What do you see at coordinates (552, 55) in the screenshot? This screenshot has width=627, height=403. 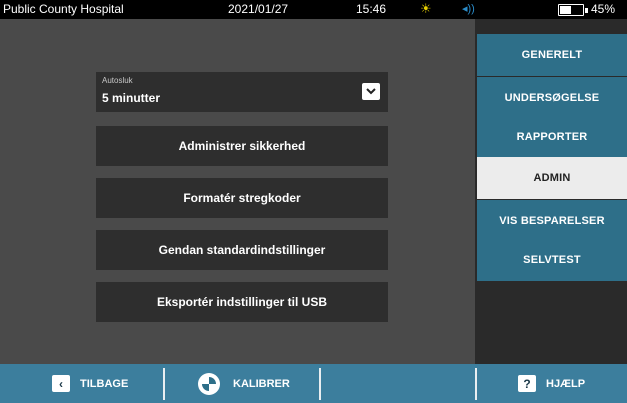 I see `menu-item-generelt: GENERELT` at bounding box center [552, 55].